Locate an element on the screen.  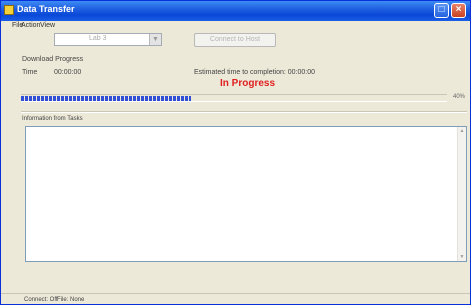
log-label: Information from Tasks is located at coordinates (52, 119).